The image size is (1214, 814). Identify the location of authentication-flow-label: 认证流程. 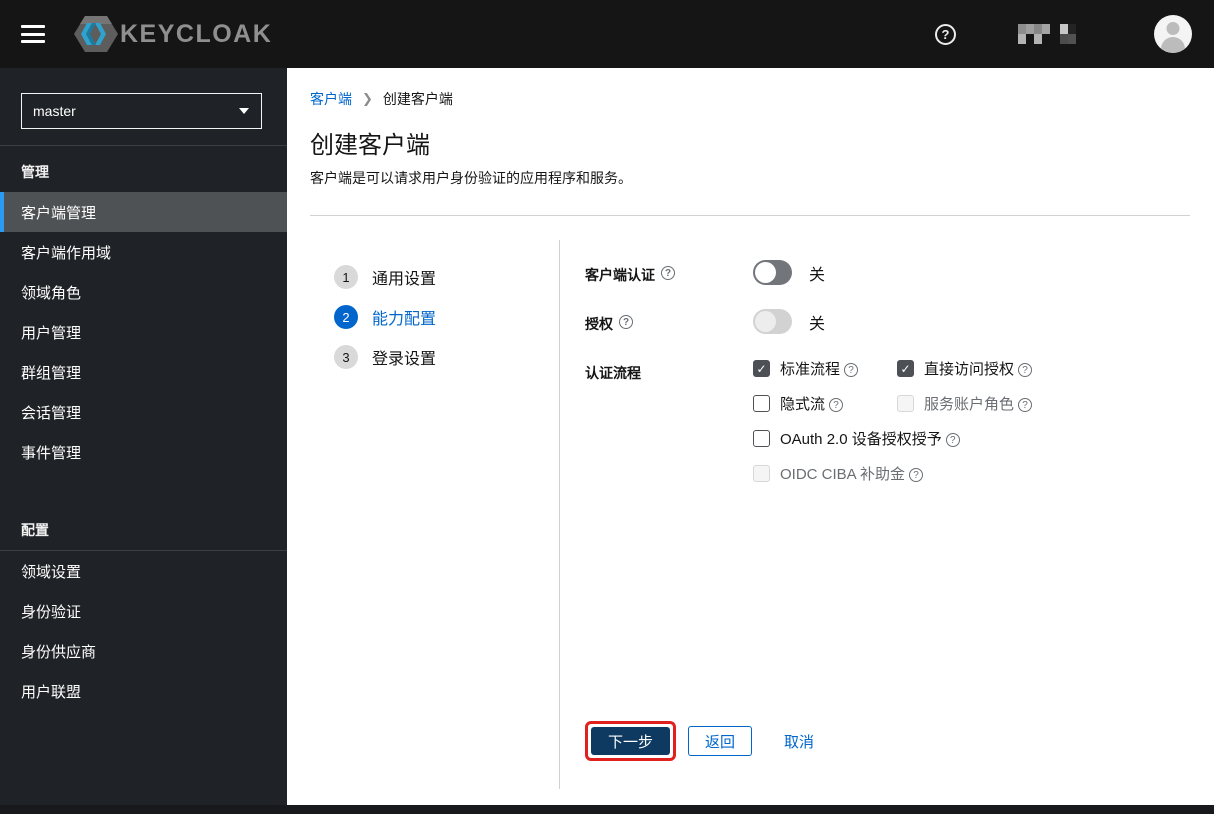
(613, 373).